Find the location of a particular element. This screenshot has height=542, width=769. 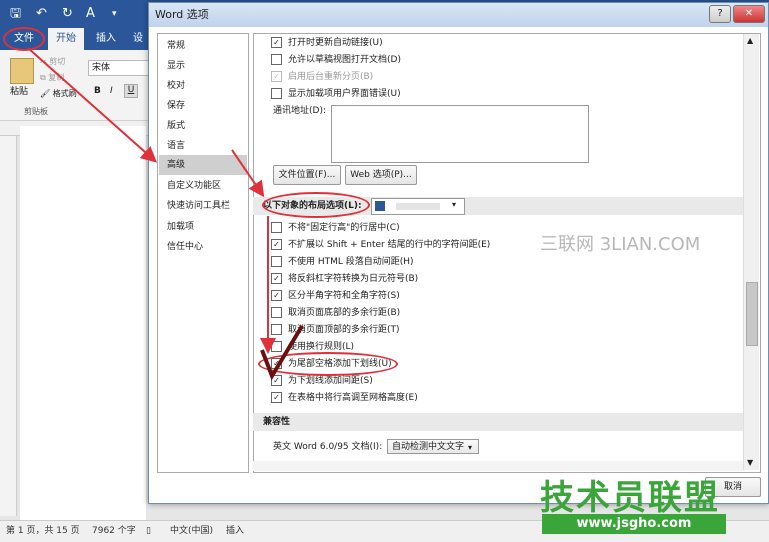

watermark-sanlian: 三联网 3LIAN.COM is located at coordinates (620, 244).